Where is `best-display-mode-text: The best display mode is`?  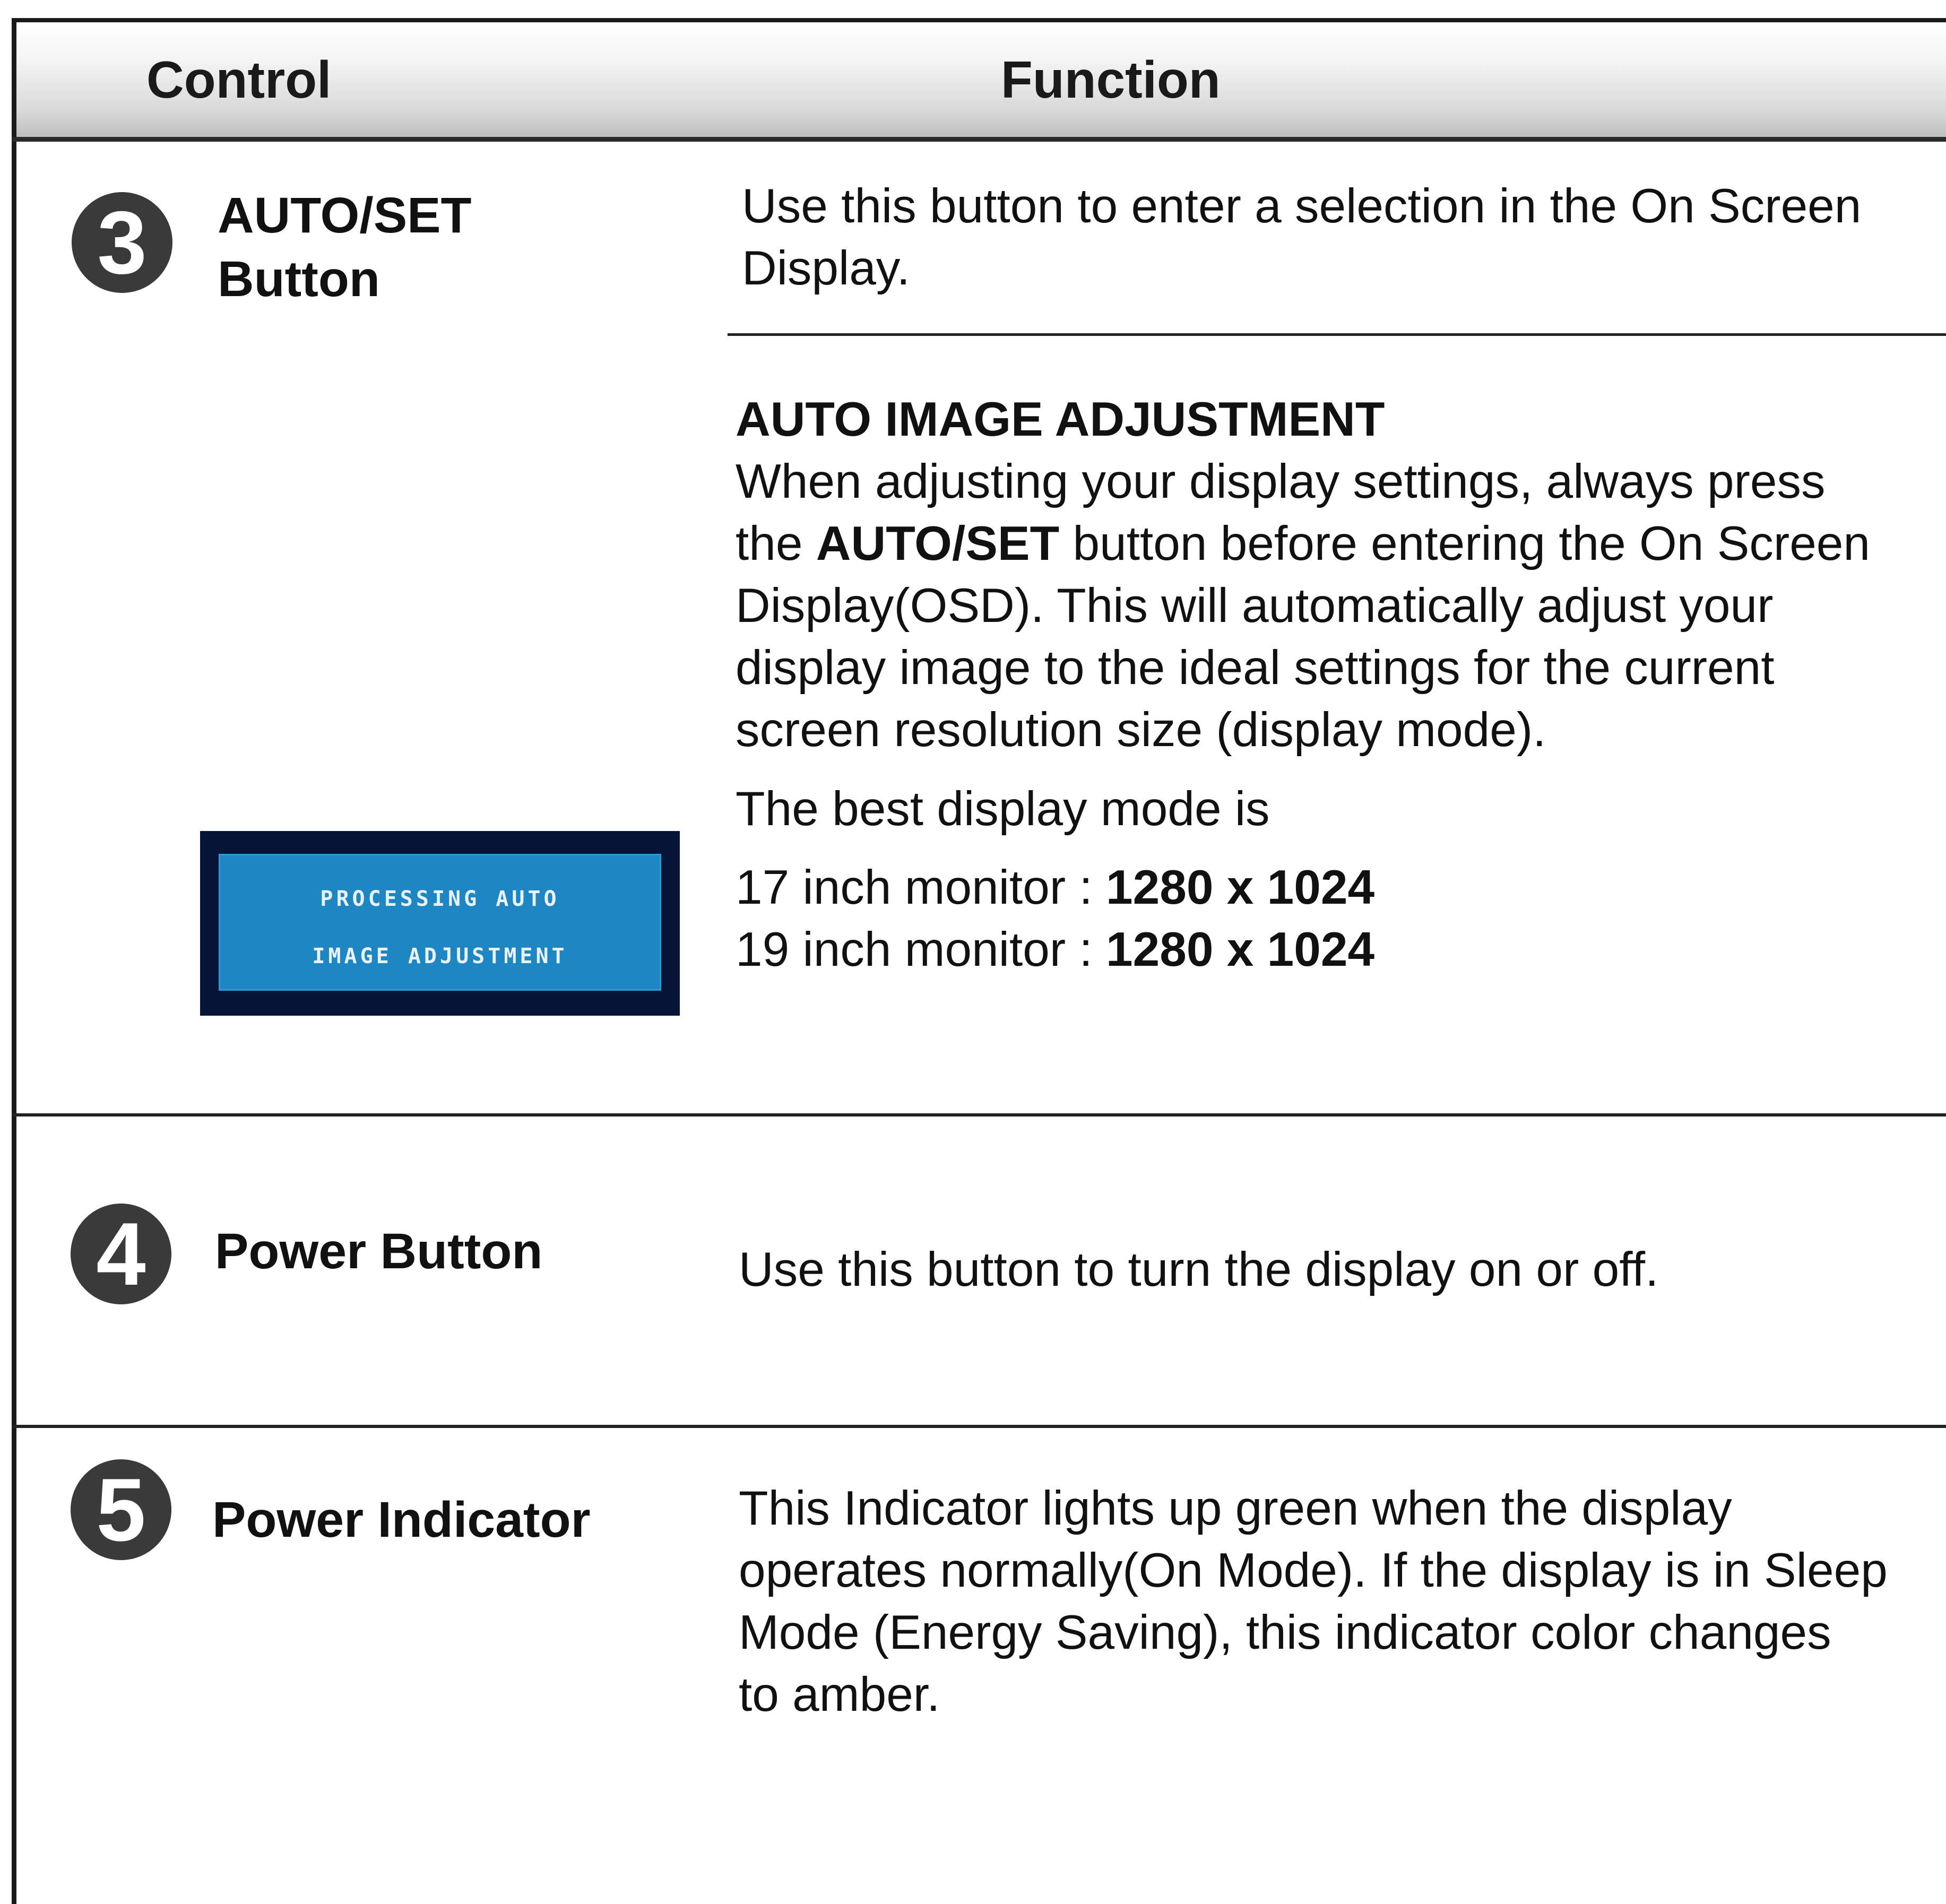
best-display-mode-text: The best display mode is is located at coordinates (1003, 809).